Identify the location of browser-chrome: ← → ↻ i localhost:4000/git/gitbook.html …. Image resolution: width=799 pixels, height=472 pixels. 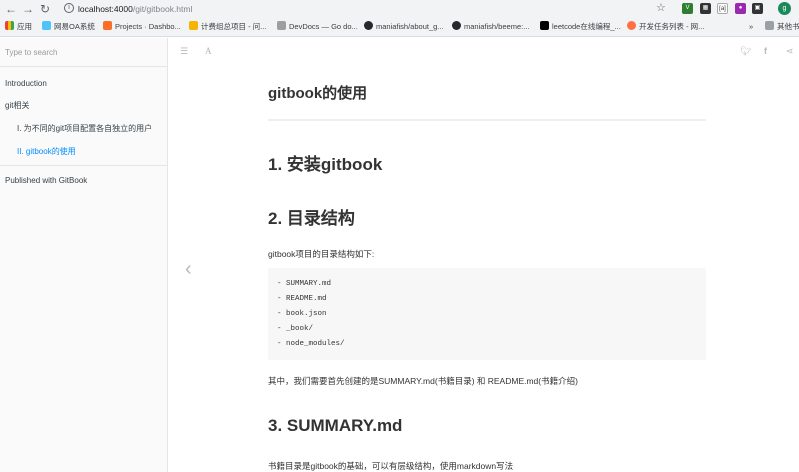
(399, 18).